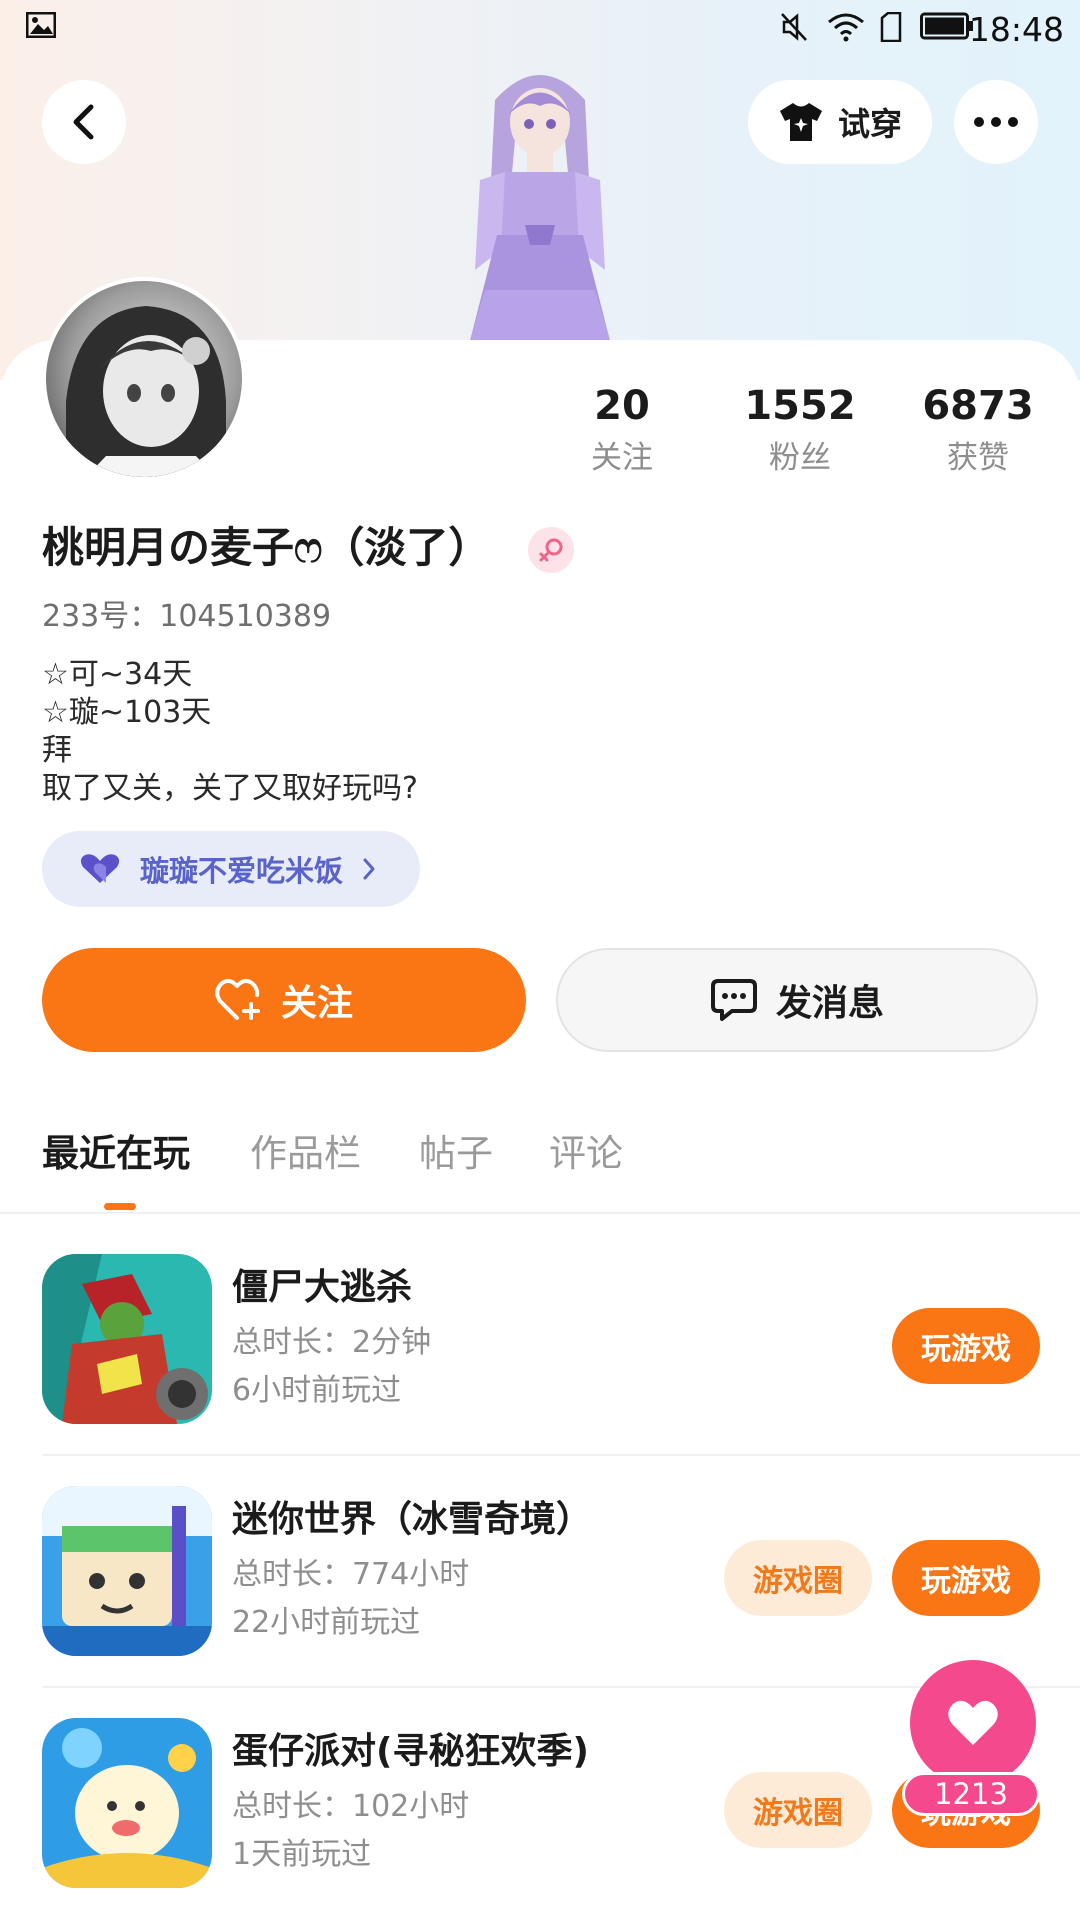 Image resolution: width=1080 pixels, height=1930 pixels. Describe the element at coordinates (305, 1154) in the screenshot. I see `tab-works: 作品栏` at that location.